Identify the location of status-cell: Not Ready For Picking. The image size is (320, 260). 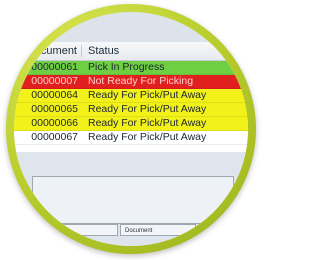
(141, 81).